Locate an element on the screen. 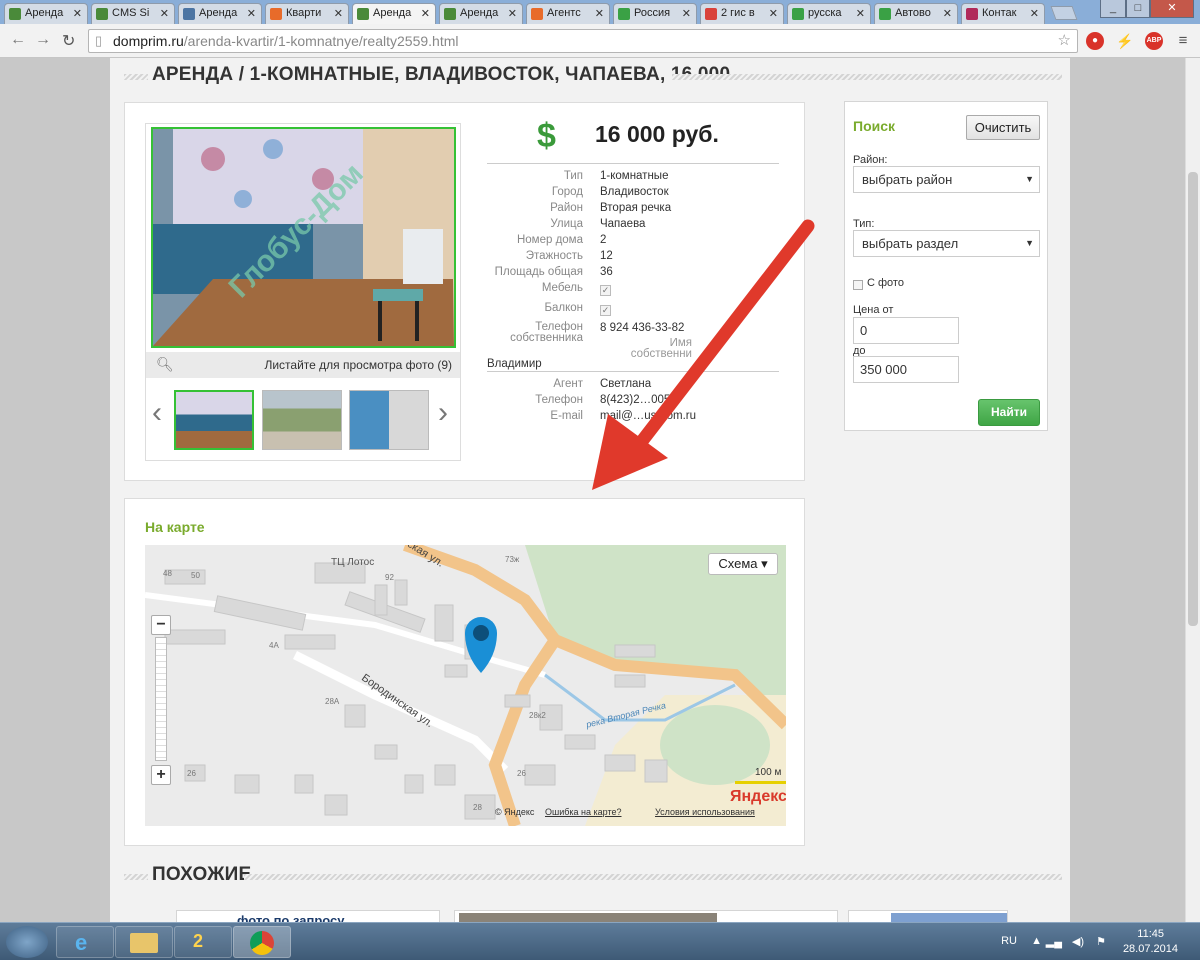 The height and width of the screenshot is (960, 1200). detail-key: Район is located at coordinates (566, 208).